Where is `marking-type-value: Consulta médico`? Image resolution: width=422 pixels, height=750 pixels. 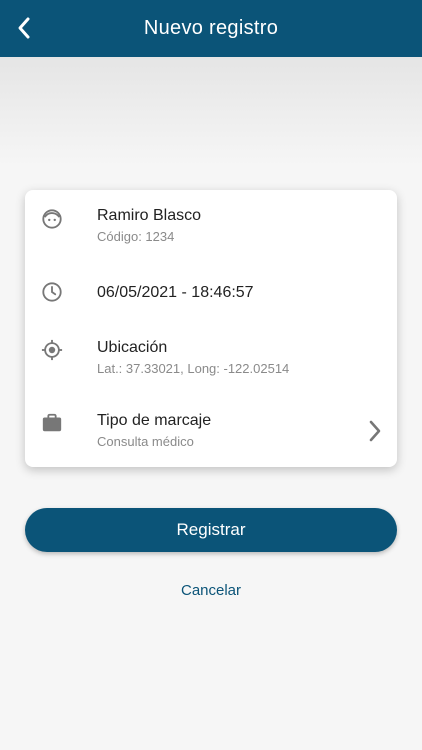 marking-type-value: Consulta médico is located at coordinates (145, 441).